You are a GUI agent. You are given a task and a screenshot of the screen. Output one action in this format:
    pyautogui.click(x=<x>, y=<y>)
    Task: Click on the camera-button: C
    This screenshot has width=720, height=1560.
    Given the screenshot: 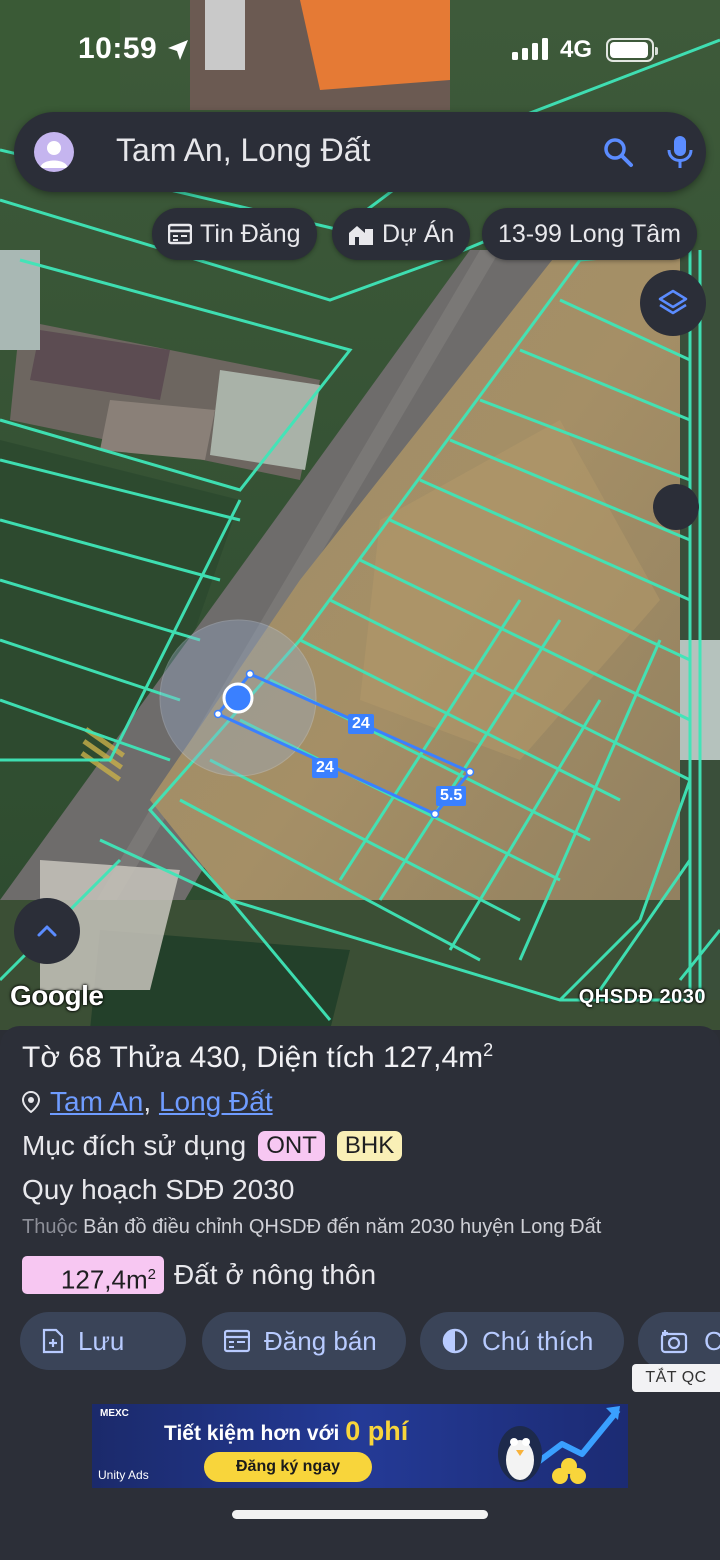 What is the action you would take?
    pyautogui.click(x=679, y=1341)
    